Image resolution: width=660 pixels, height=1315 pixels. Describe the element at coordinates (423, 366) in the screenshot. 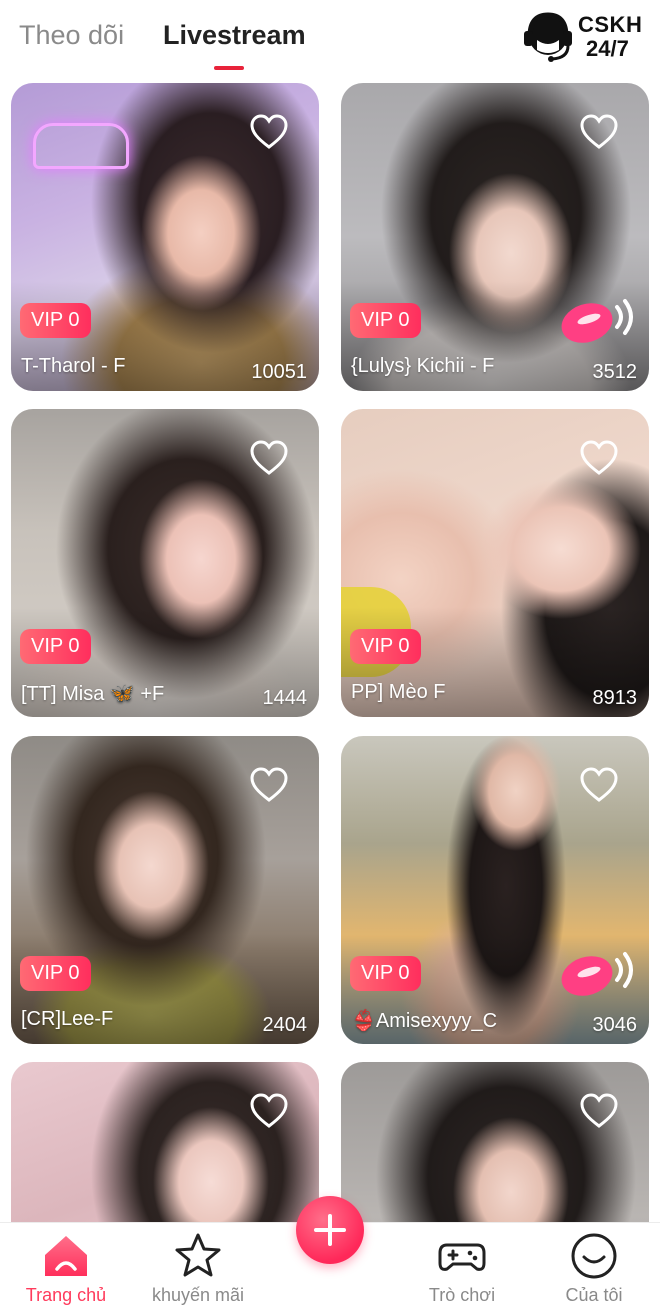

I see `streamer-name: {Lulys} Kichii - F` at that location.